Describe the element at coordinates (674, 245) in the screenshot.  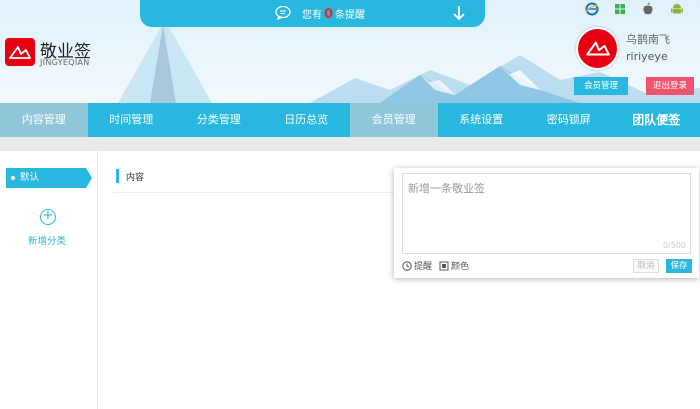
I see `char-counter: 0/500` at that location.